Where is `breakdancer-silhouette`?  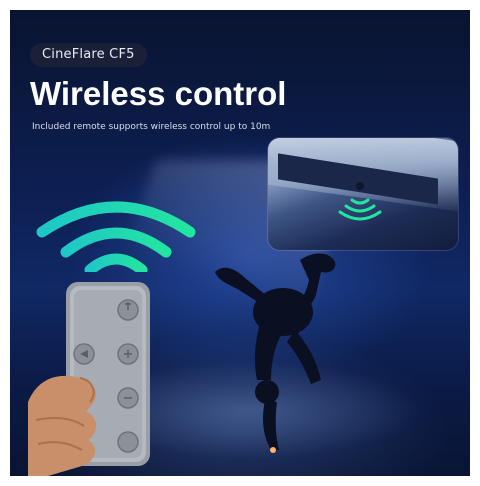
breakdancer-silhouette is located at coordinates (275, 353).